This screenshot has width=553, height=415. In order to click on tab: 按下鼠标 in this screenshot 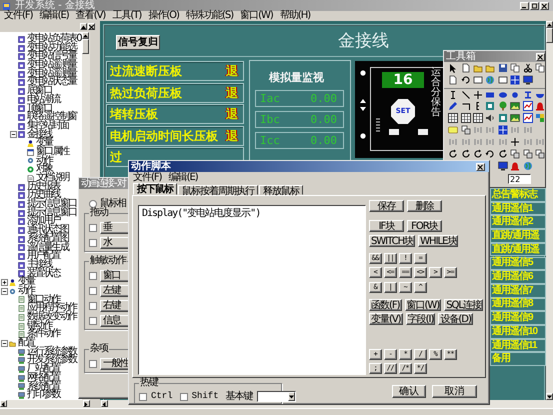, I will do `click(155, 189)`.